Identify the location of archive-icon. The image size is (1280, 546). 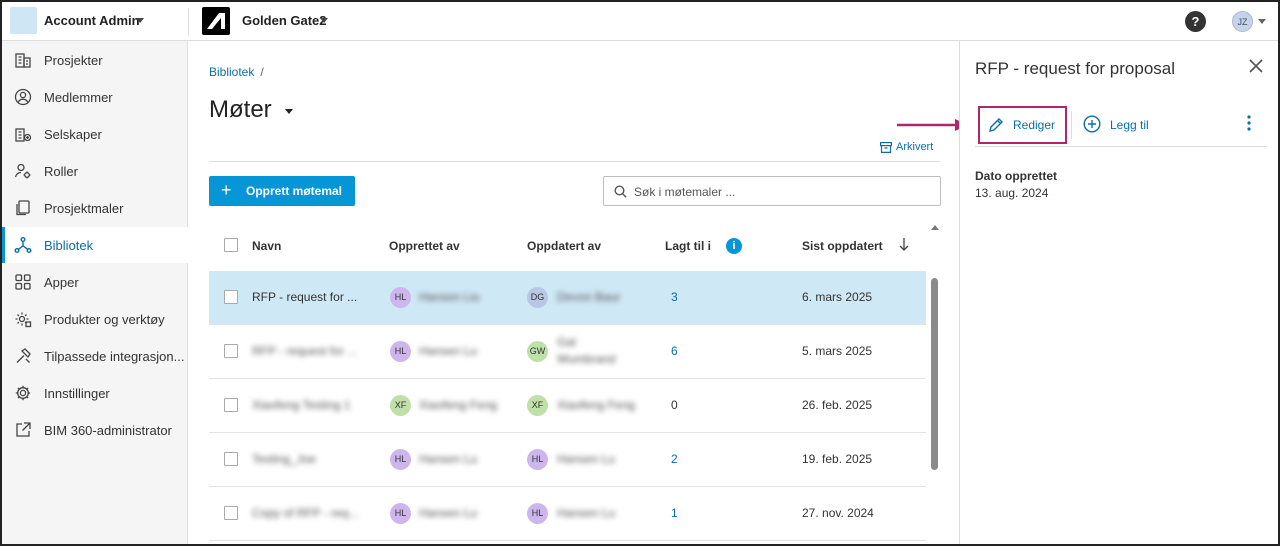
(886, 147).